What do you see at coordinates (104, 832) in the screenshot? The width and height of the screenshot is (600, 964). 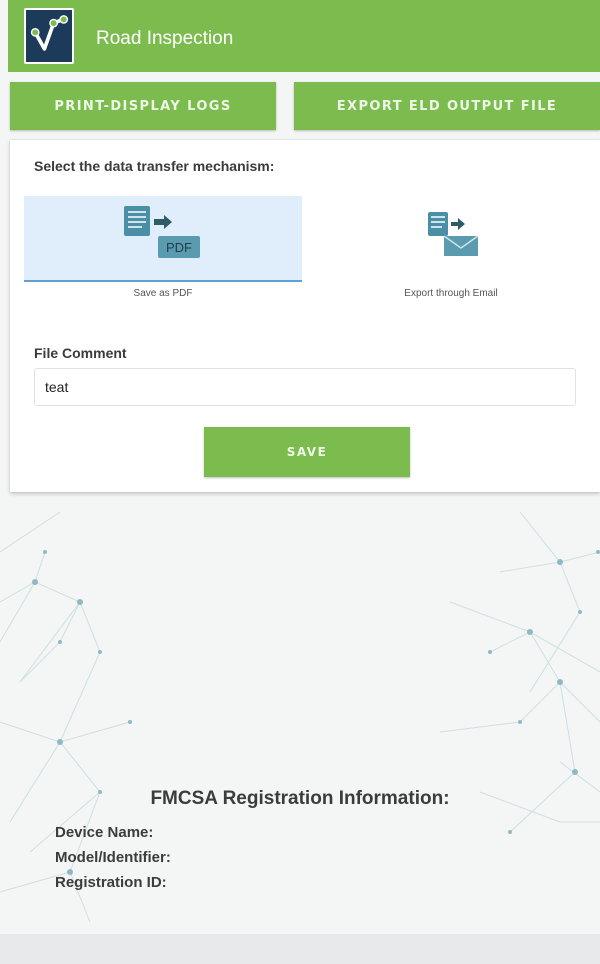 I see `device-name-label: Device Name:` at bounding box center [104, 832].